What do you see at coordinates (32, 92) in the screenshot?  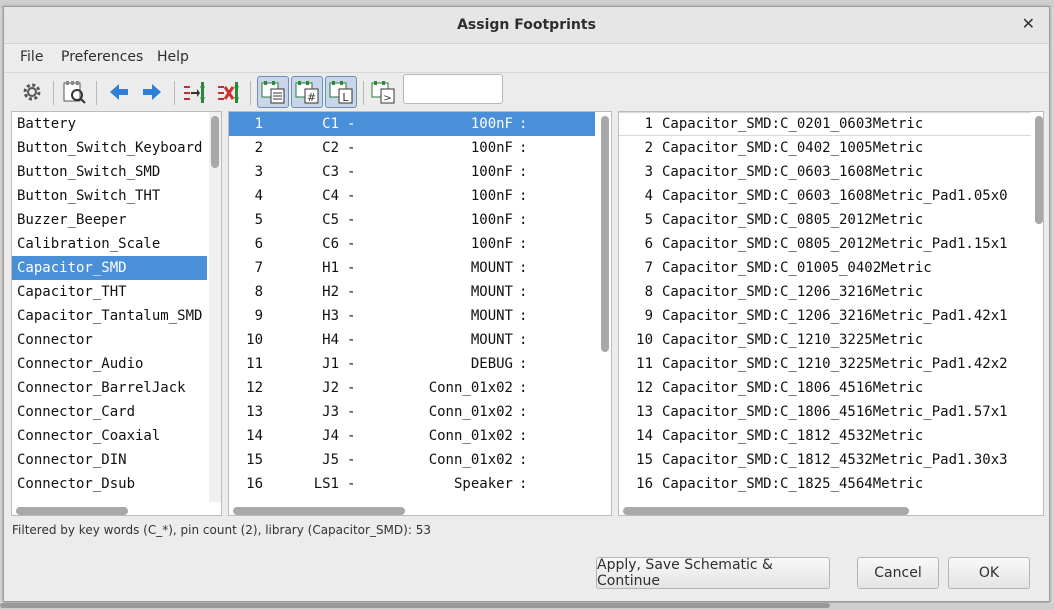 I see `settings-gear-icon` at bounding box center [32, 92].